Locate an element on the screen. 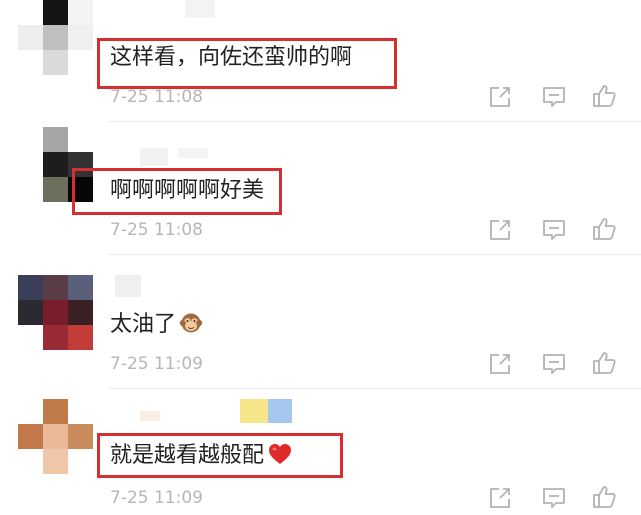 The image size is (641, 515). comment-text-row: 就是越看越般配 is located at coordinates (201, 456).